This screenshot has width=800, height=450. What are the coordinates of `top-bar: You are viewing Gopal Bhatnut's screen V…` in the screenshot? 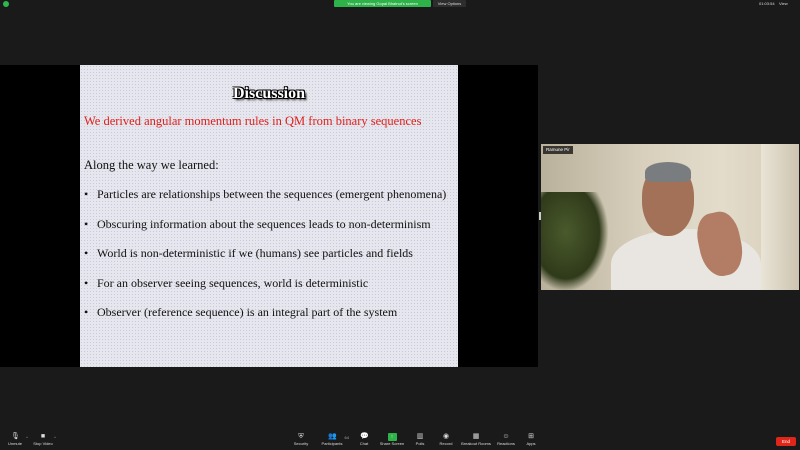 It's located at (400, 4).